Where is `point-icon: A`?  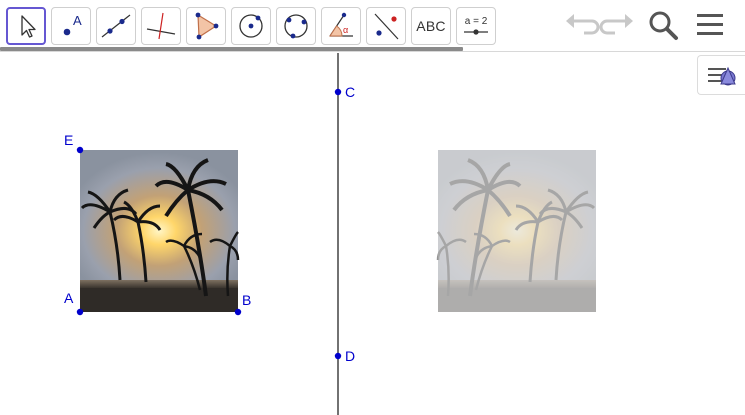
point-icon: A is located at coordinates (72, 24).